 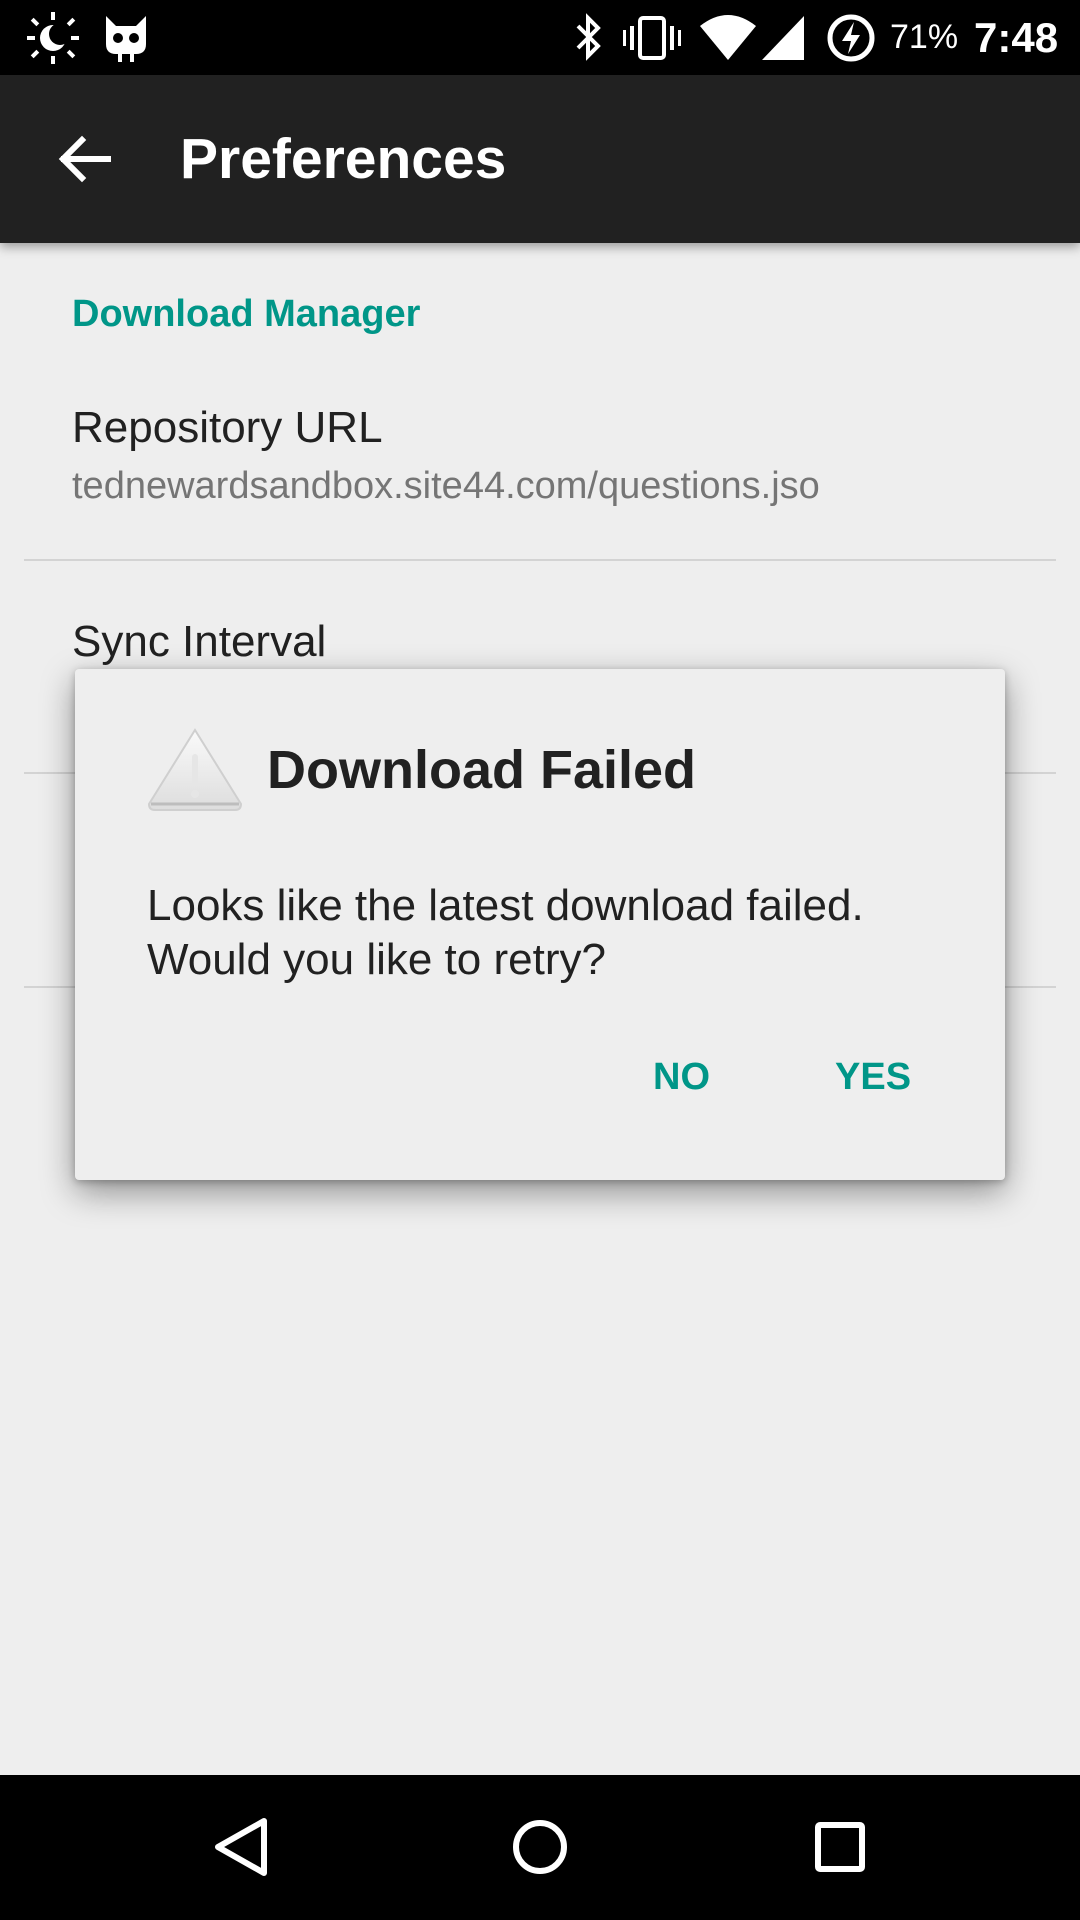 I want to click on no-button: NO, so click(x=681, y=1077).